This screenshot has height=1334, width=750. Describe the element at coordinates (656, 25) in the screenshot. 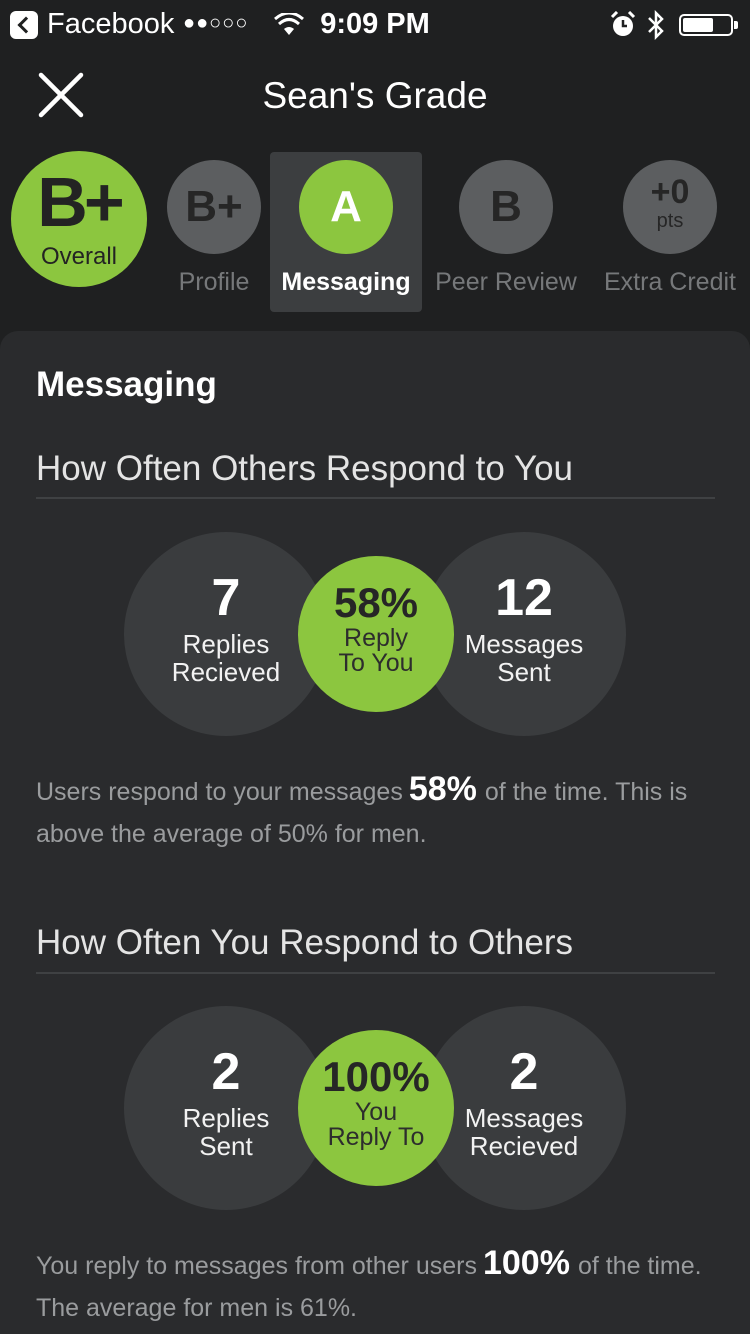

I see `bluetooth-icon` at that location.